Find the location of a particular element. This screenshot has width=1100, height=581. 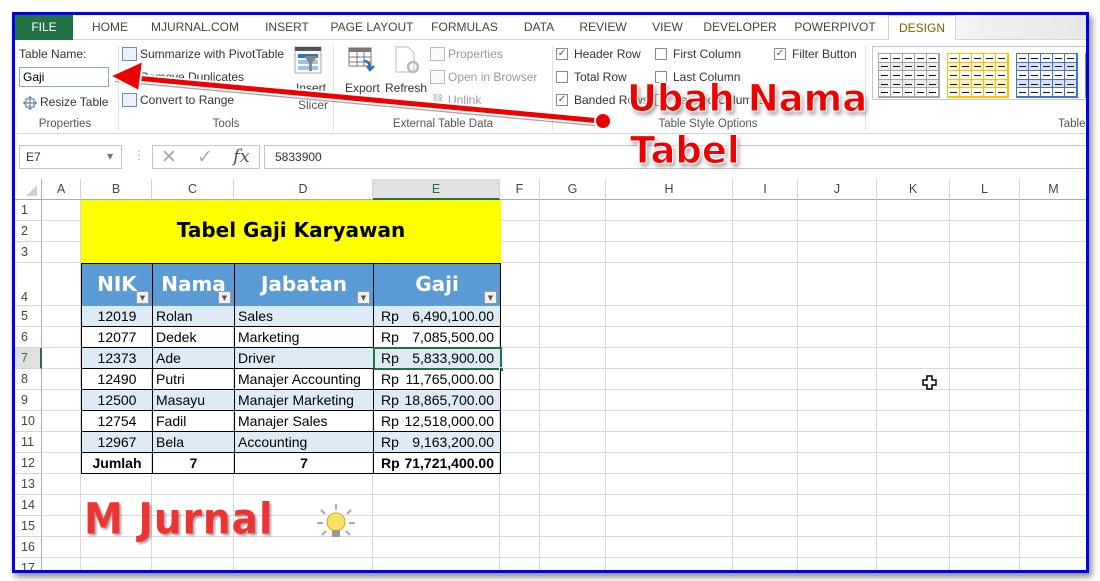

tab-powerpivot: POWERPIVOT is located at coordinates (835, 27).